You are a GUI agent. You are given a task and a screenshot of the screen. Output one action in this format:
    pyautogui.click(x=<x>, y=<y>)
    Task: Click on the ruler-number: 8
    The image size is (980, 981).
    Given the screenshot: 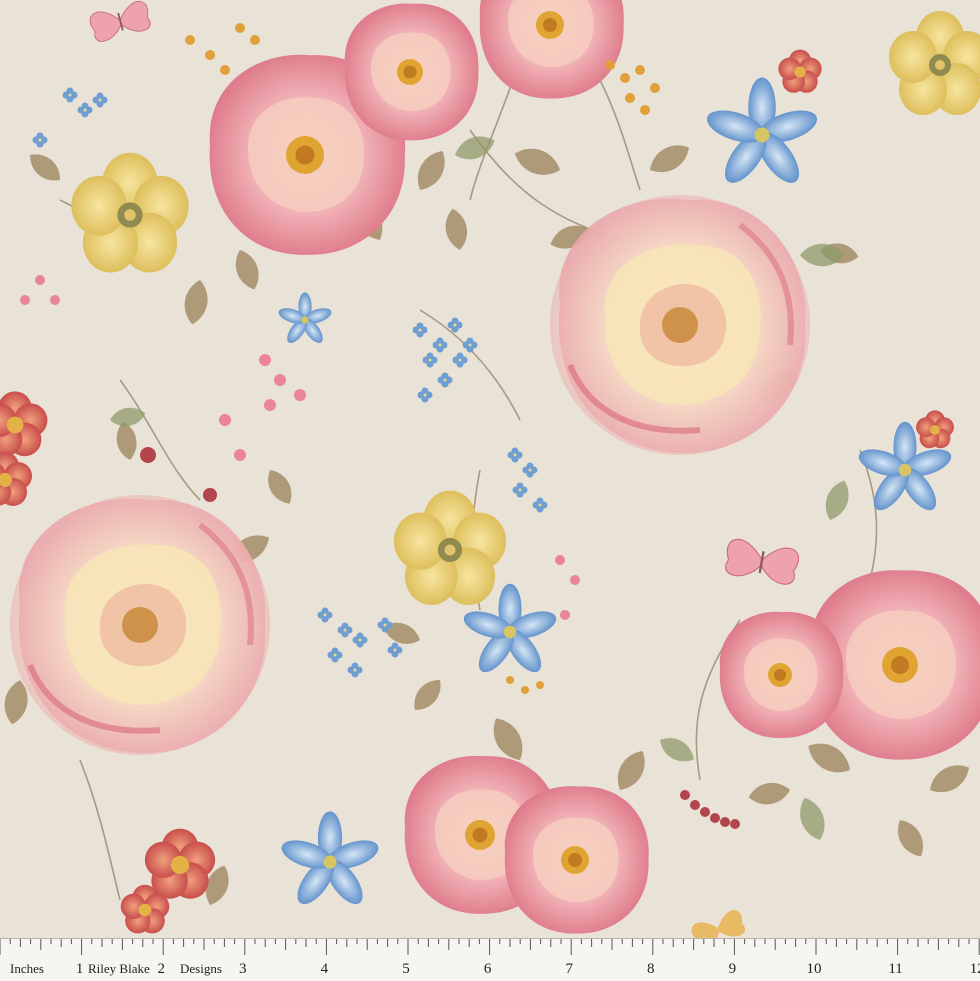 What is the action you would take?
    pyautogui.click(x=651, y=969)
    